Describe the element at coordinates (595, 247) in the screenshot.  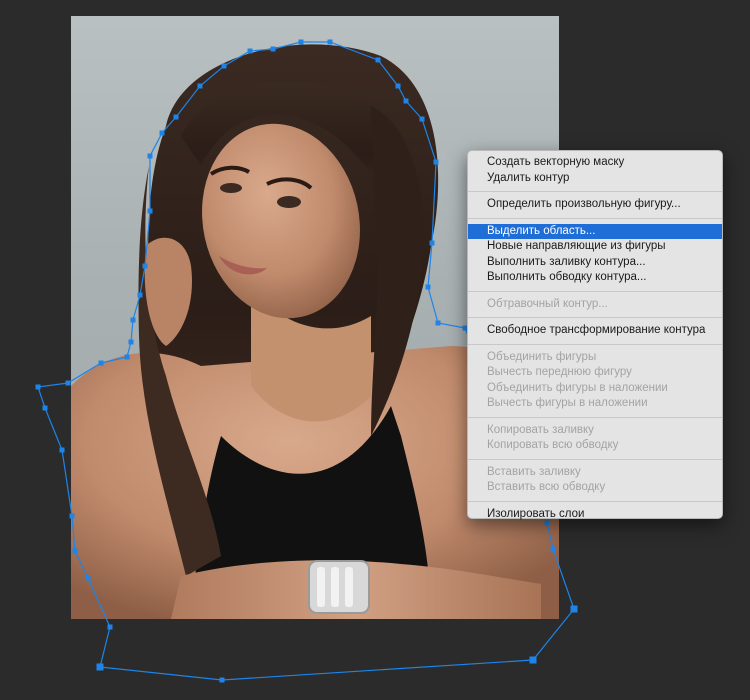
I see `menu-item: Новые направляющие из фигуры` at that location.